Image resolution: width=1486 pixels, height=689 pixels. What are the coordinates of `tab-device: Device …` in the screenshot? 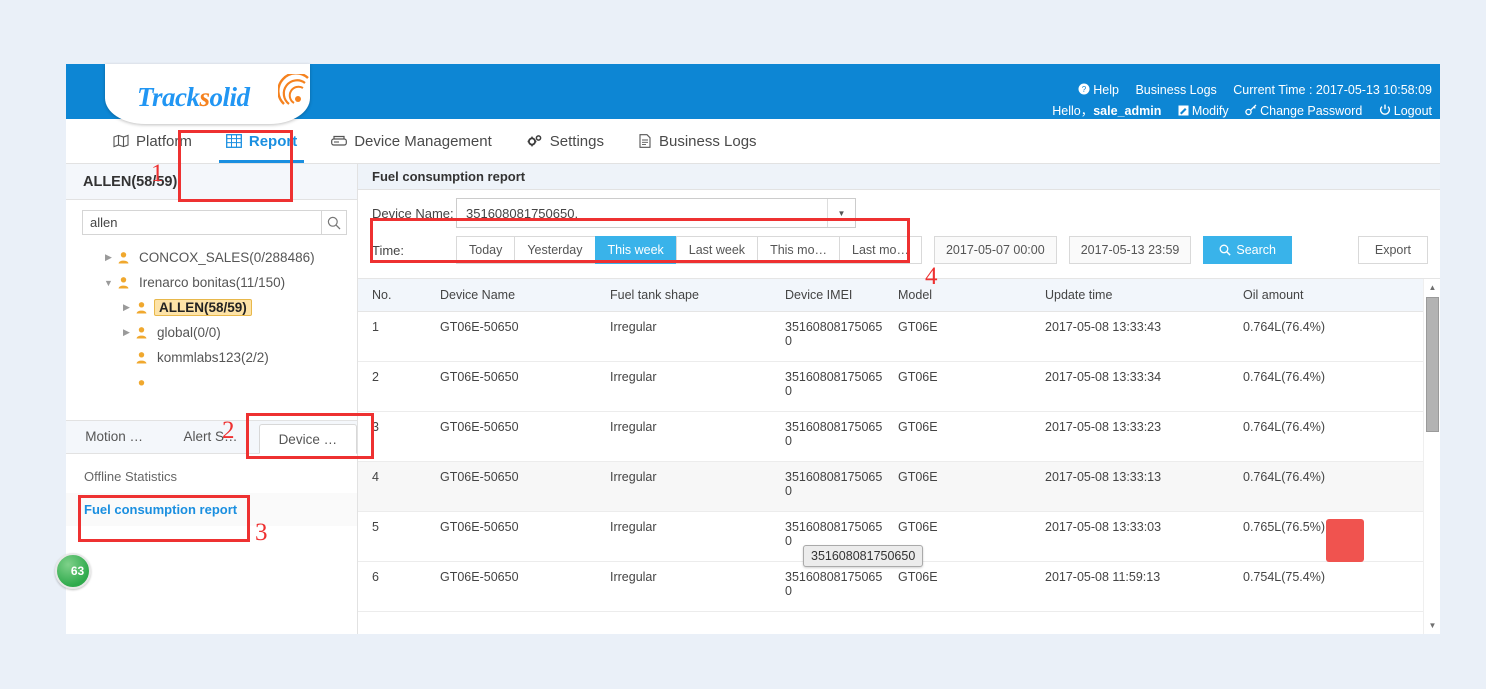 It's located at (307, 438).